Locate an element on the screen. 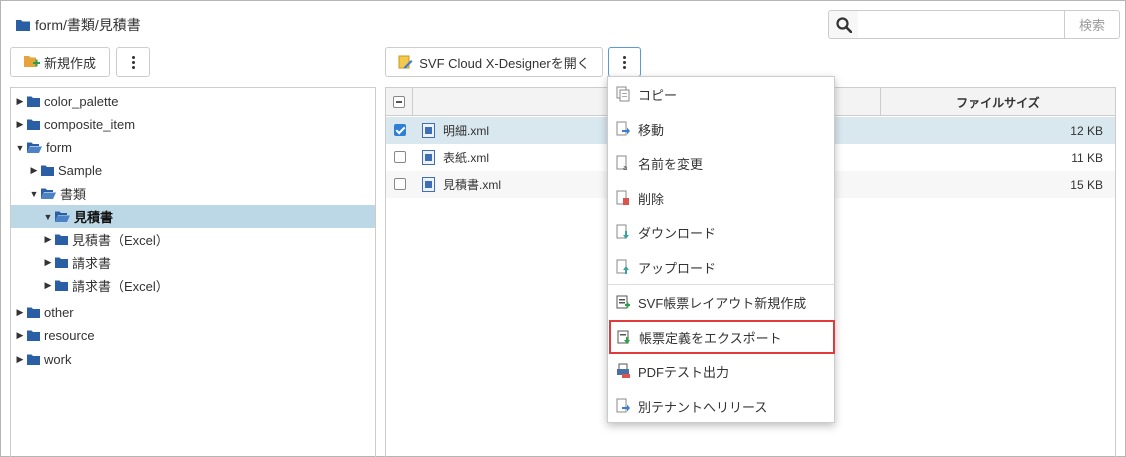  open-designer-label: SVF Cloud X-Designerを開く is located at coordinates (504, 63).